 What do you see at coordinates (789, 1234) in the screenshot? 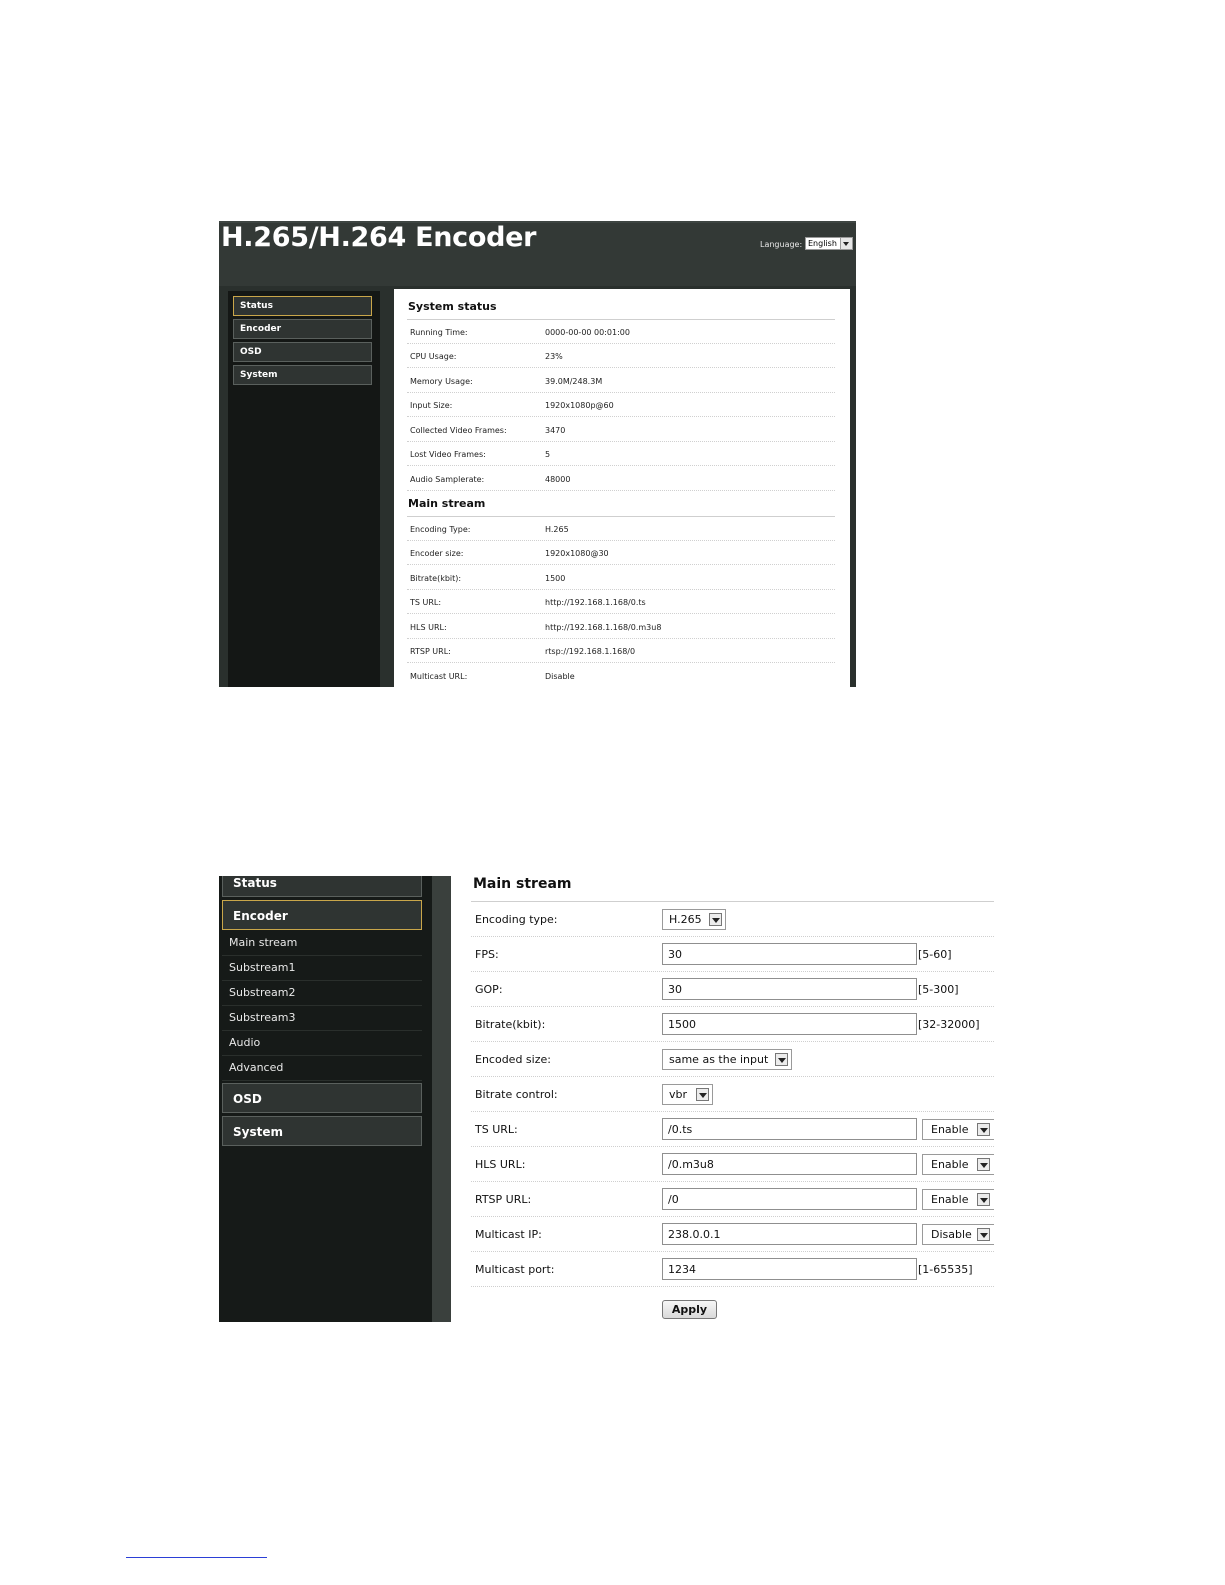
I see `multicast-ip-input: 238.0.0.1` at bounding box center [789, 1234].